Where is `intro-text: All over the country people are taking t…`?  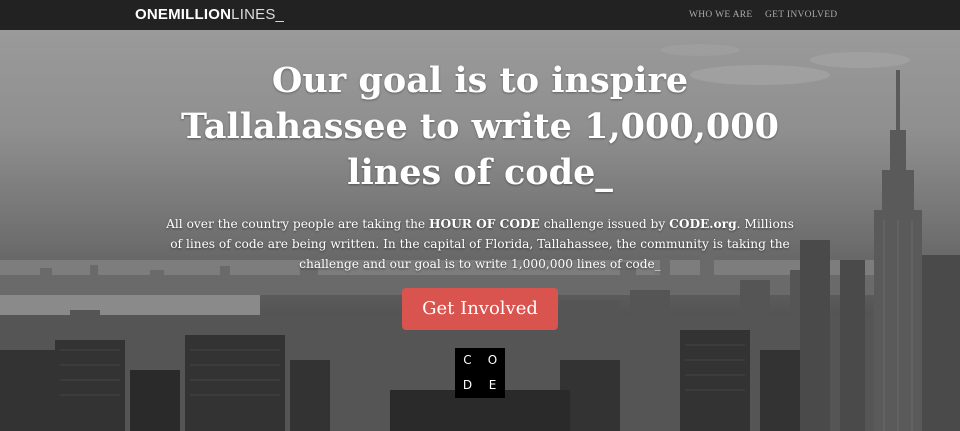 intro-text: All over the country people are taking t… is located at coordinates (298, 224).